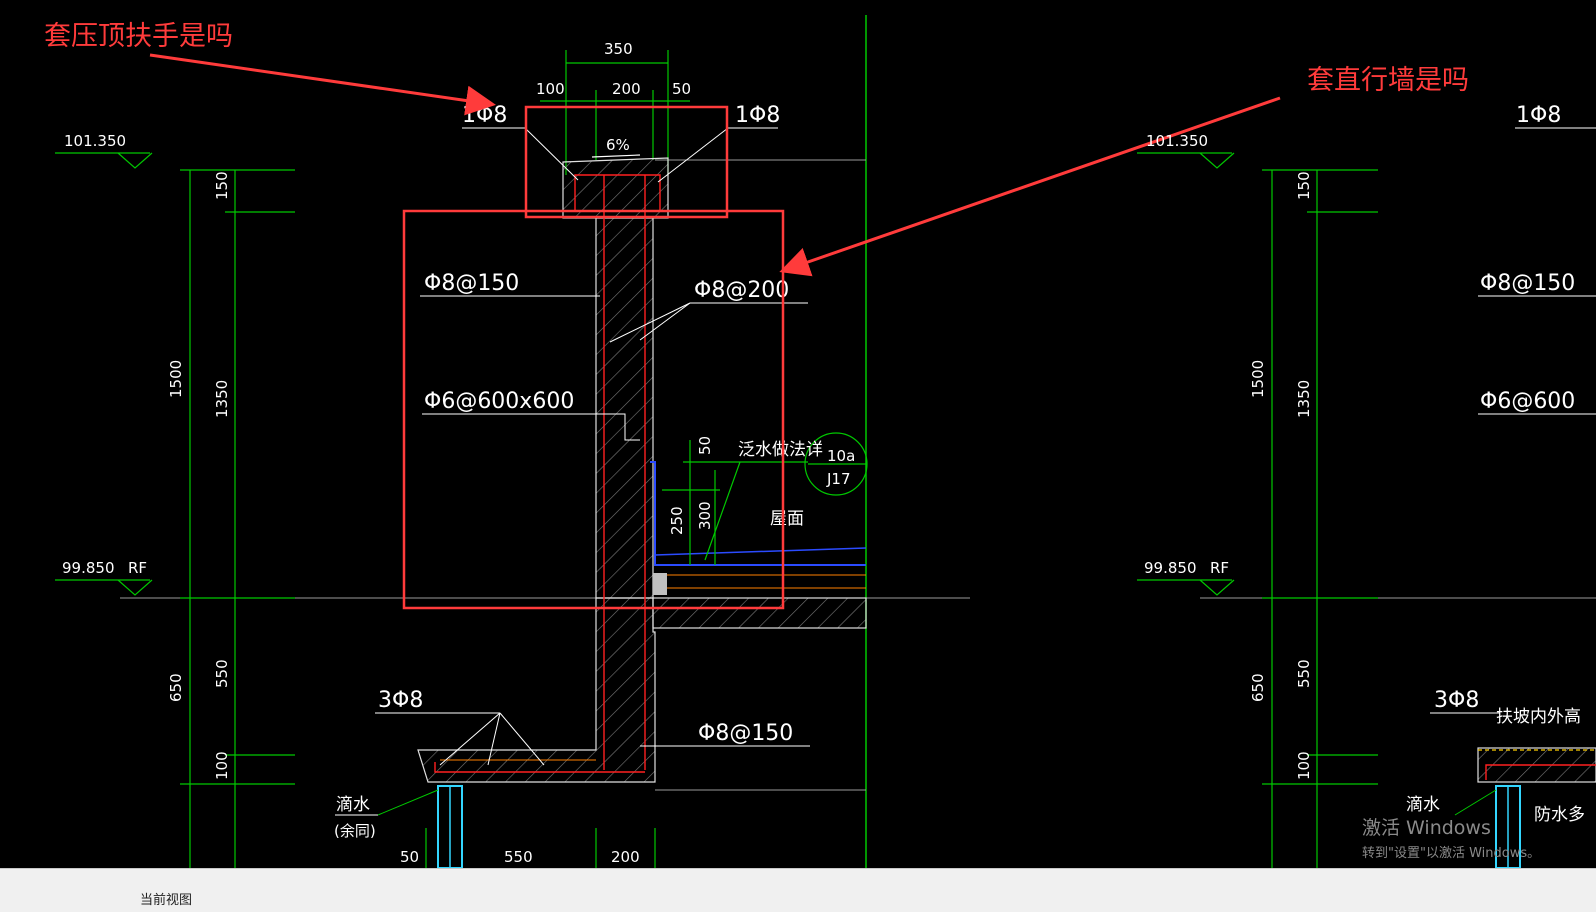 This screenshot has width=1596, height=912. I want to click on dim-550-left: 550, so click(222, 673).